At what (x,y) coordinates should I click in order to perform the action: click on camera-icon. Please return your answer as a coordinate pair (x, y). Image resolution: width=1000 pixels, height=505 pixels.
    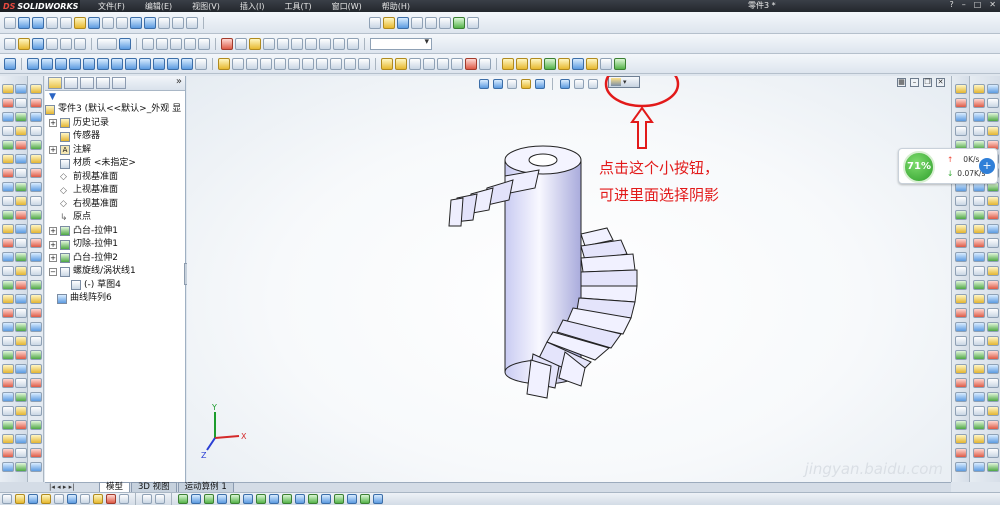
    Looking at the image, I should click on (269, 43).